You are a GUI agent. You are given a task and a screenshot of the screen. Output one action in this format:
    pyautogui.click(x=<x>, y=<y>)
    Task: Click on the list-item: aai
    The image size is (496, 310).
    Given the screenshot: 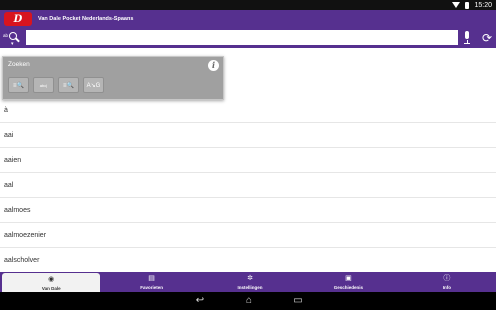 What is the action you would take?
    pyautogui.click(x=248, y=135)
    